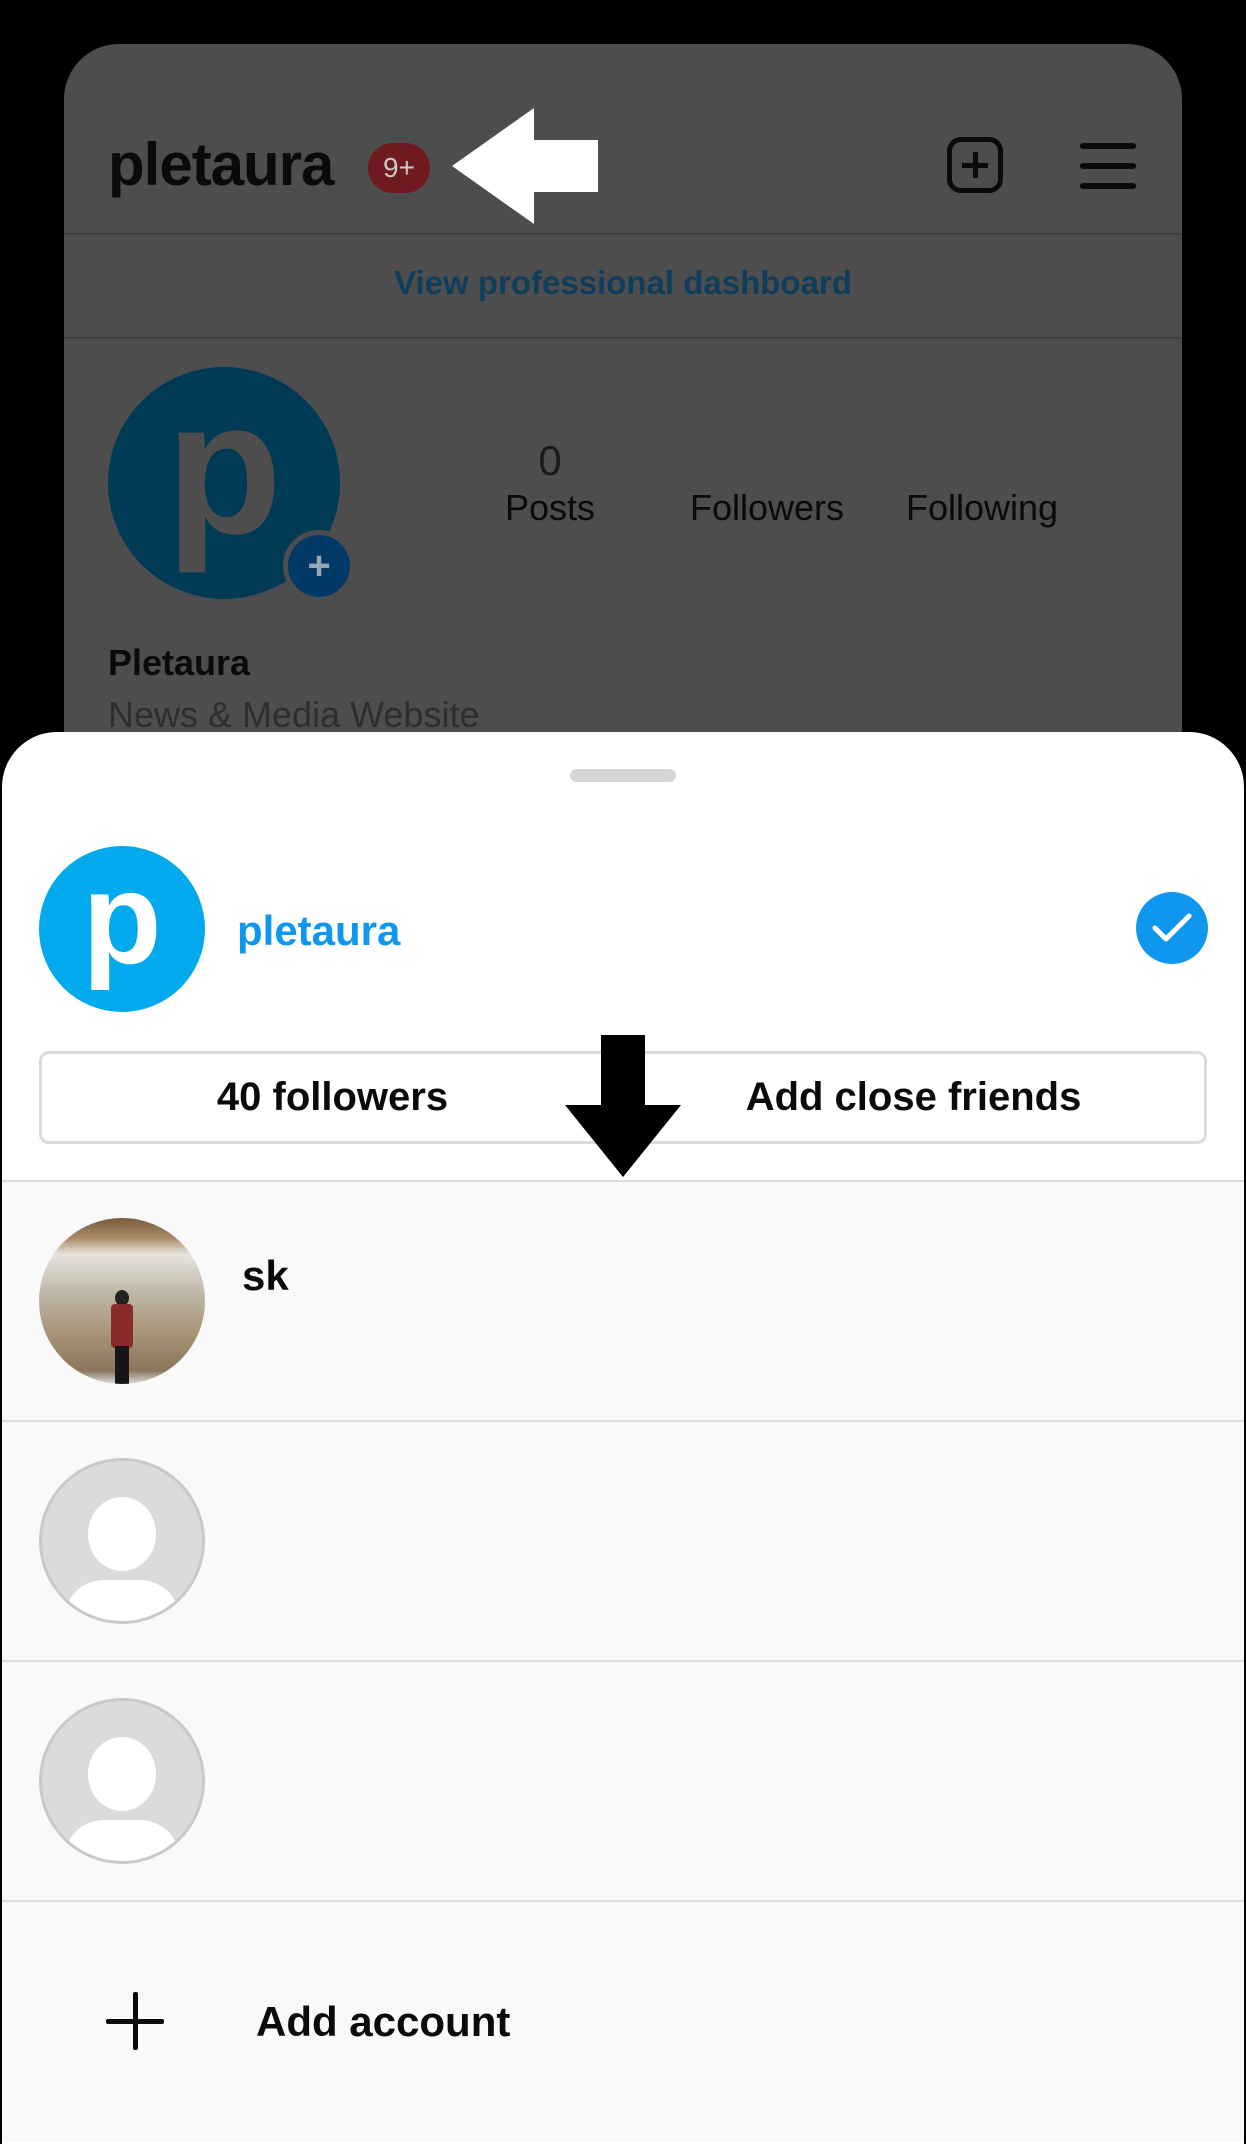  I want to click on dashboard-divider, so click(623, 338).